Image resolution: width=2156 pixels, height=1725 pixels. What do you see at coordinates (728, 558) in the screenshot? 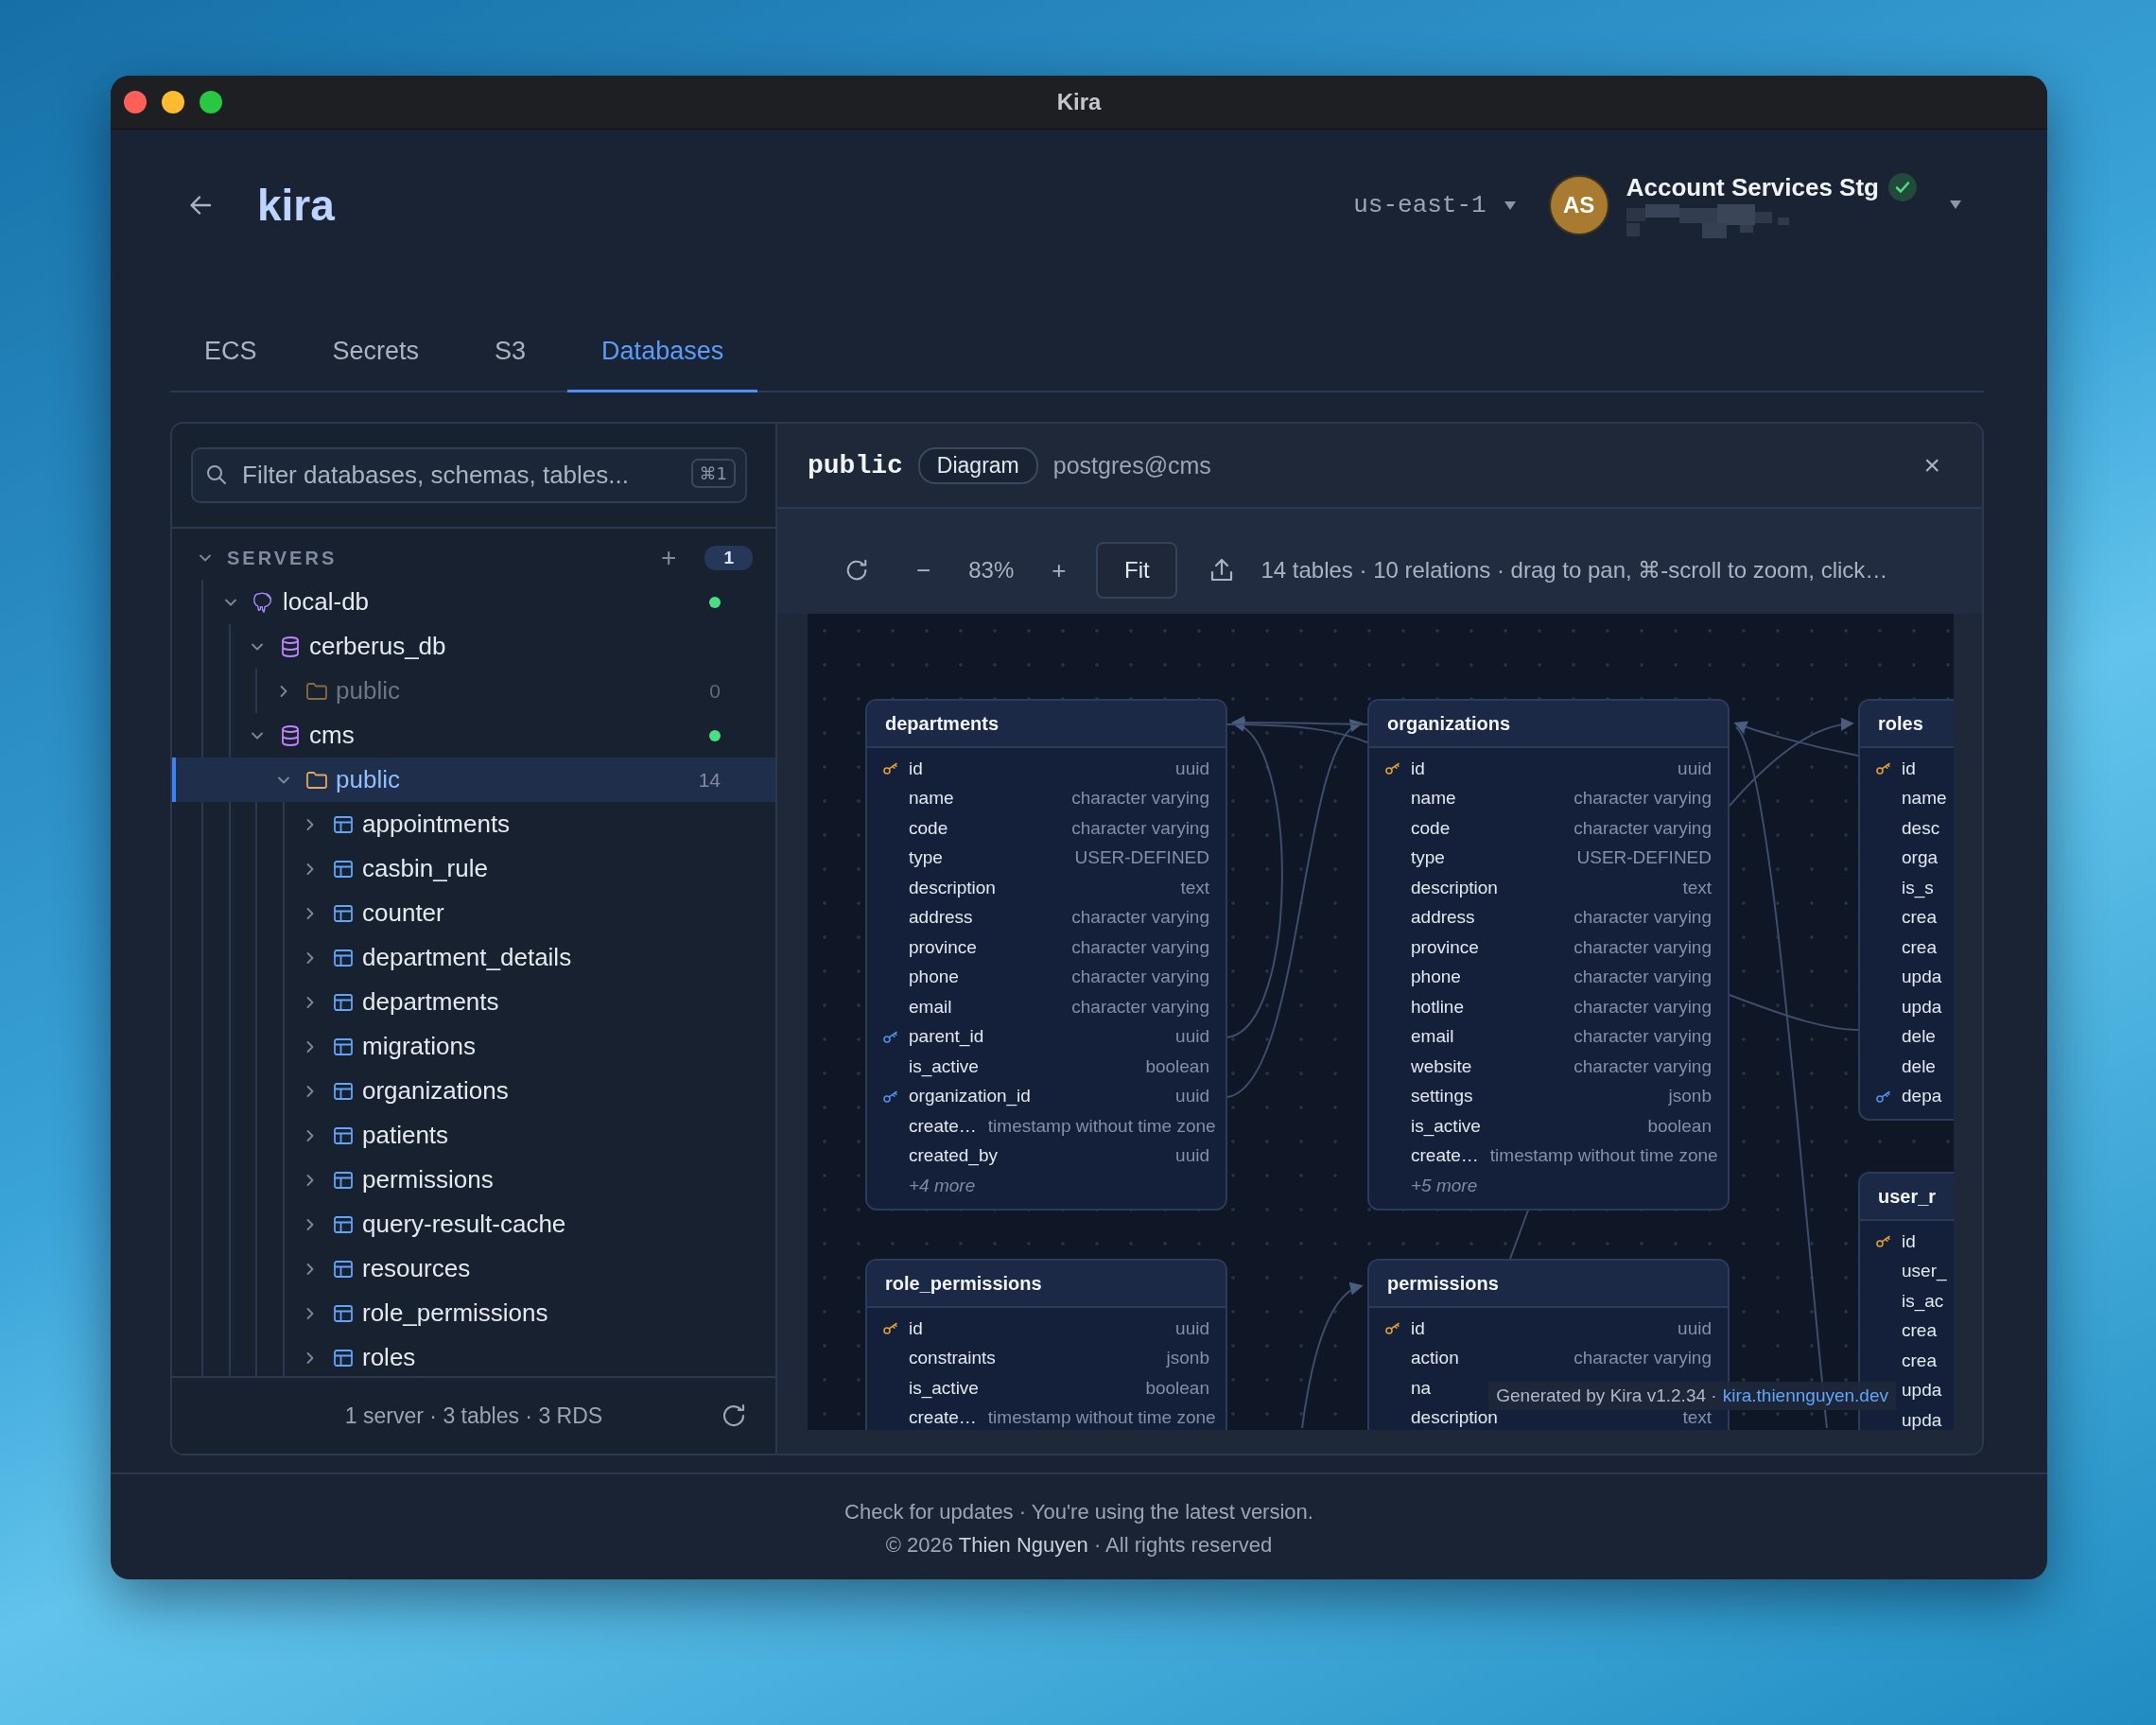
I see `server-count: 1` at bounding box center [728, 558].